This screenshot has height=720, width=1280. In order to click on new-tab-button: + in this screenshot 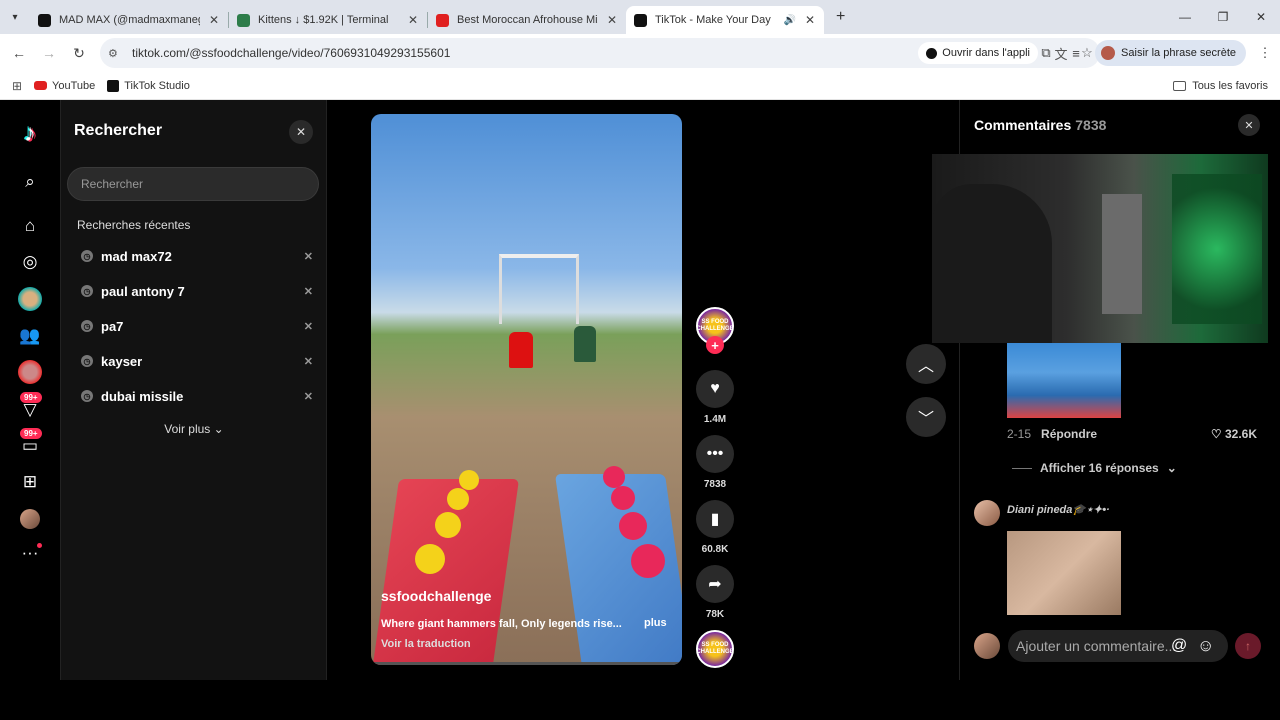, I will do `click(840, 17)`.